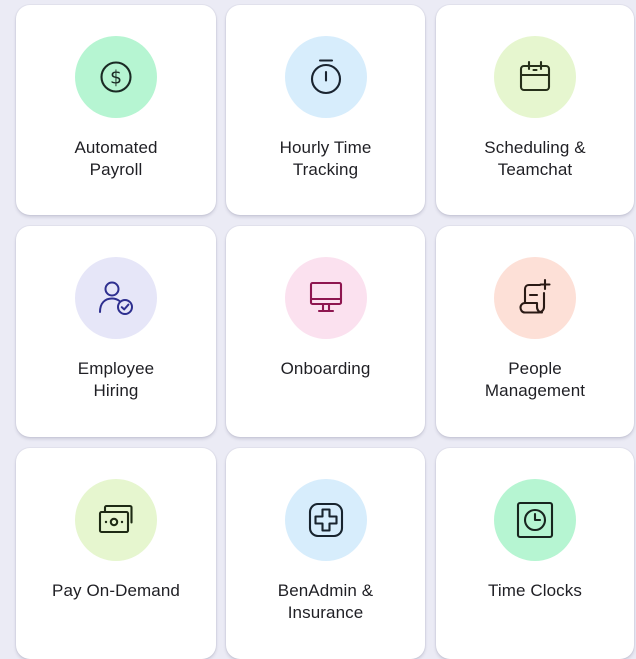 The image size is (636, 659). What do you see at coordinates (116, 147) in the screenshot?
I see `feature-label-line: Automated` at bounding box center [116, 147].